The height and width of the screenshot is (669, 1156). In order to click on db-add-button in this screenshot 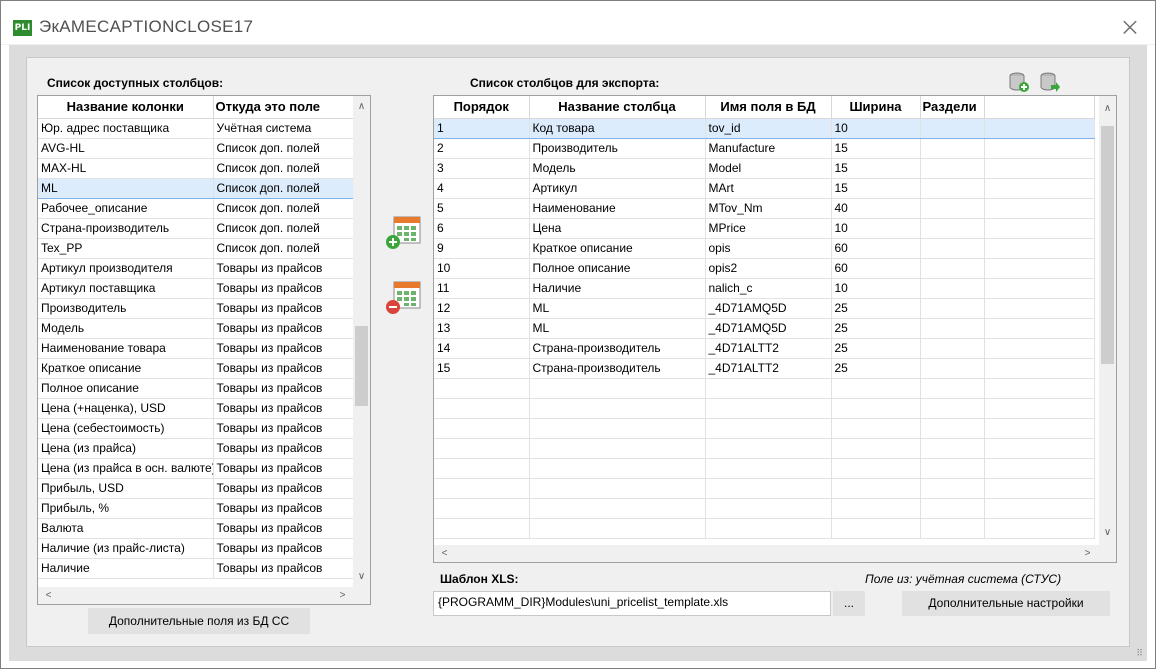, I will do `click(1019, 82)`.